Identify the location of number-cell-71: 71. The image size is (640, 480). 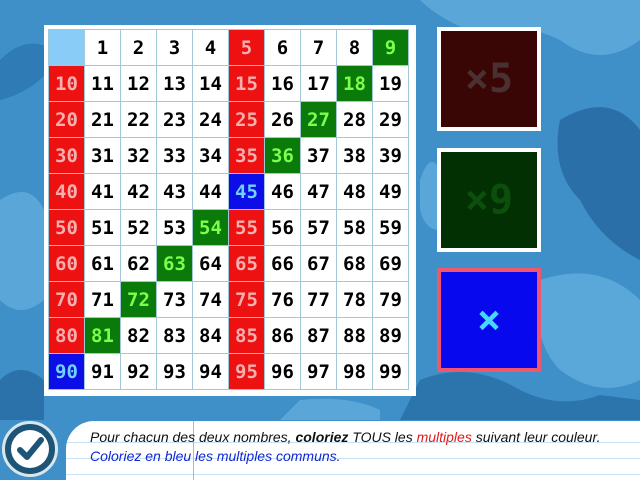
(103, 300).